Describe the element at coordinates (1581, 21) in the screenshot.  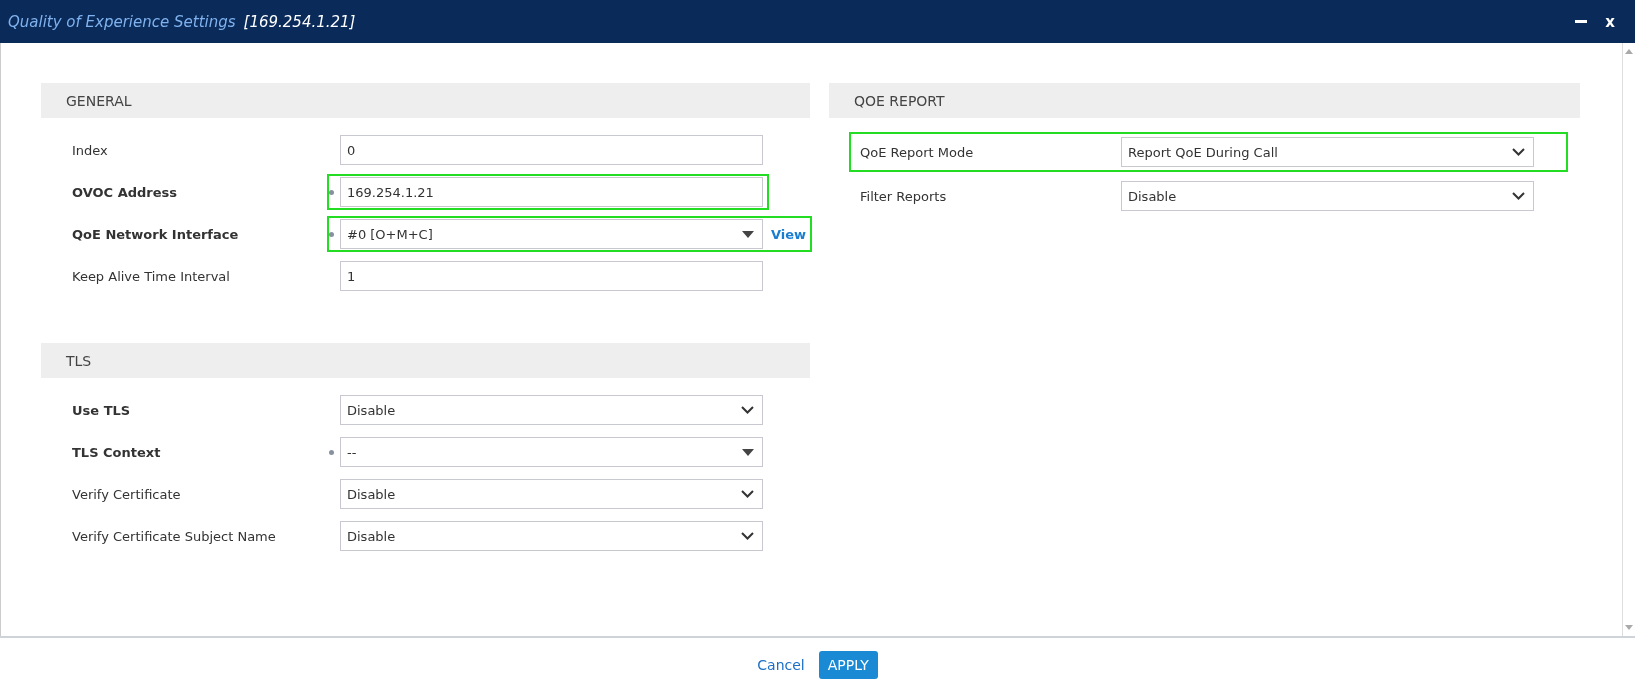
I see `minimize-icon` at that location.